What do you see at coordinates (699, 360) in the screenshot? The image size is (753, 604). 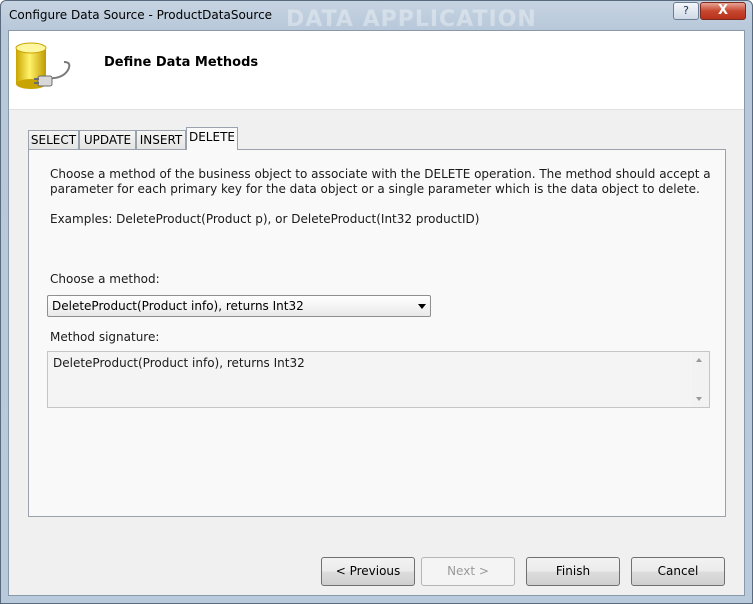 I see `scroll-up-icon` at bounding box center [699, 360].